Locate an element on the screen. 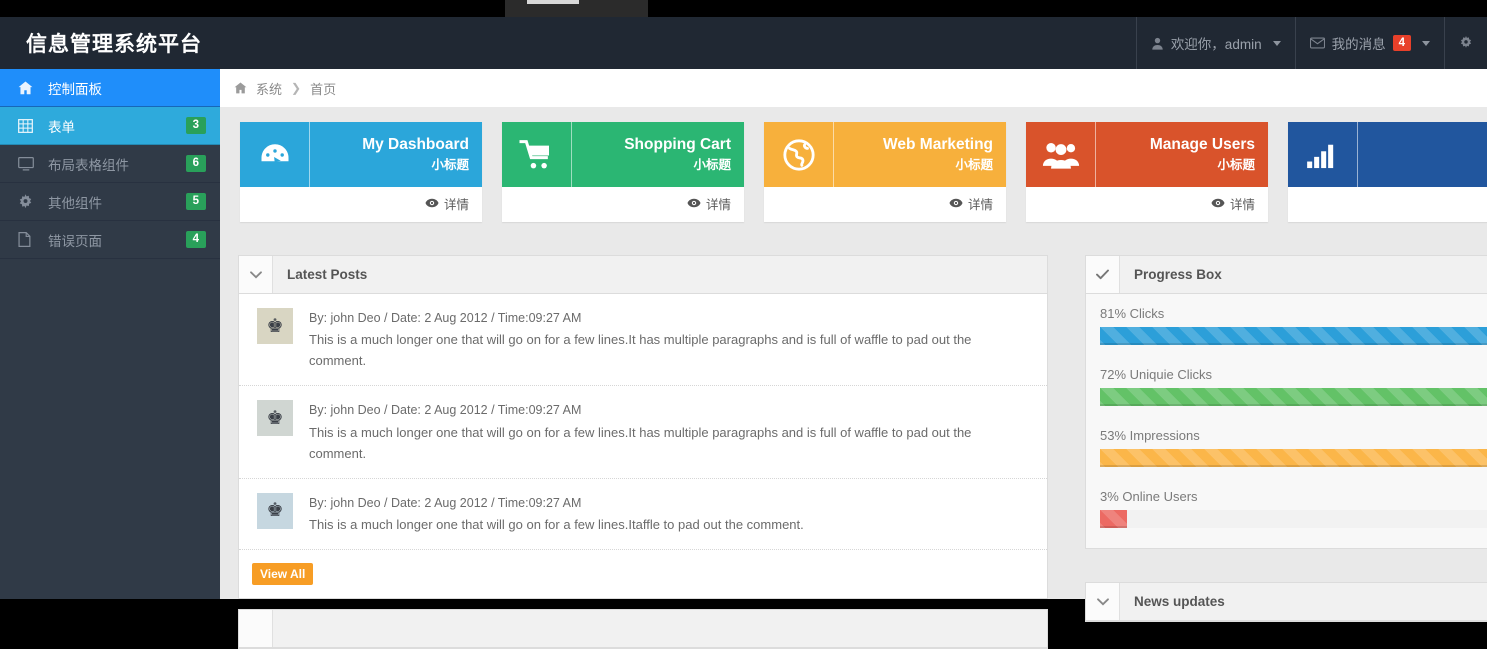 This screenshot has height=649, width=1487. header-item-messages: 我的消息 4 is located at coordinates (1369, 43).